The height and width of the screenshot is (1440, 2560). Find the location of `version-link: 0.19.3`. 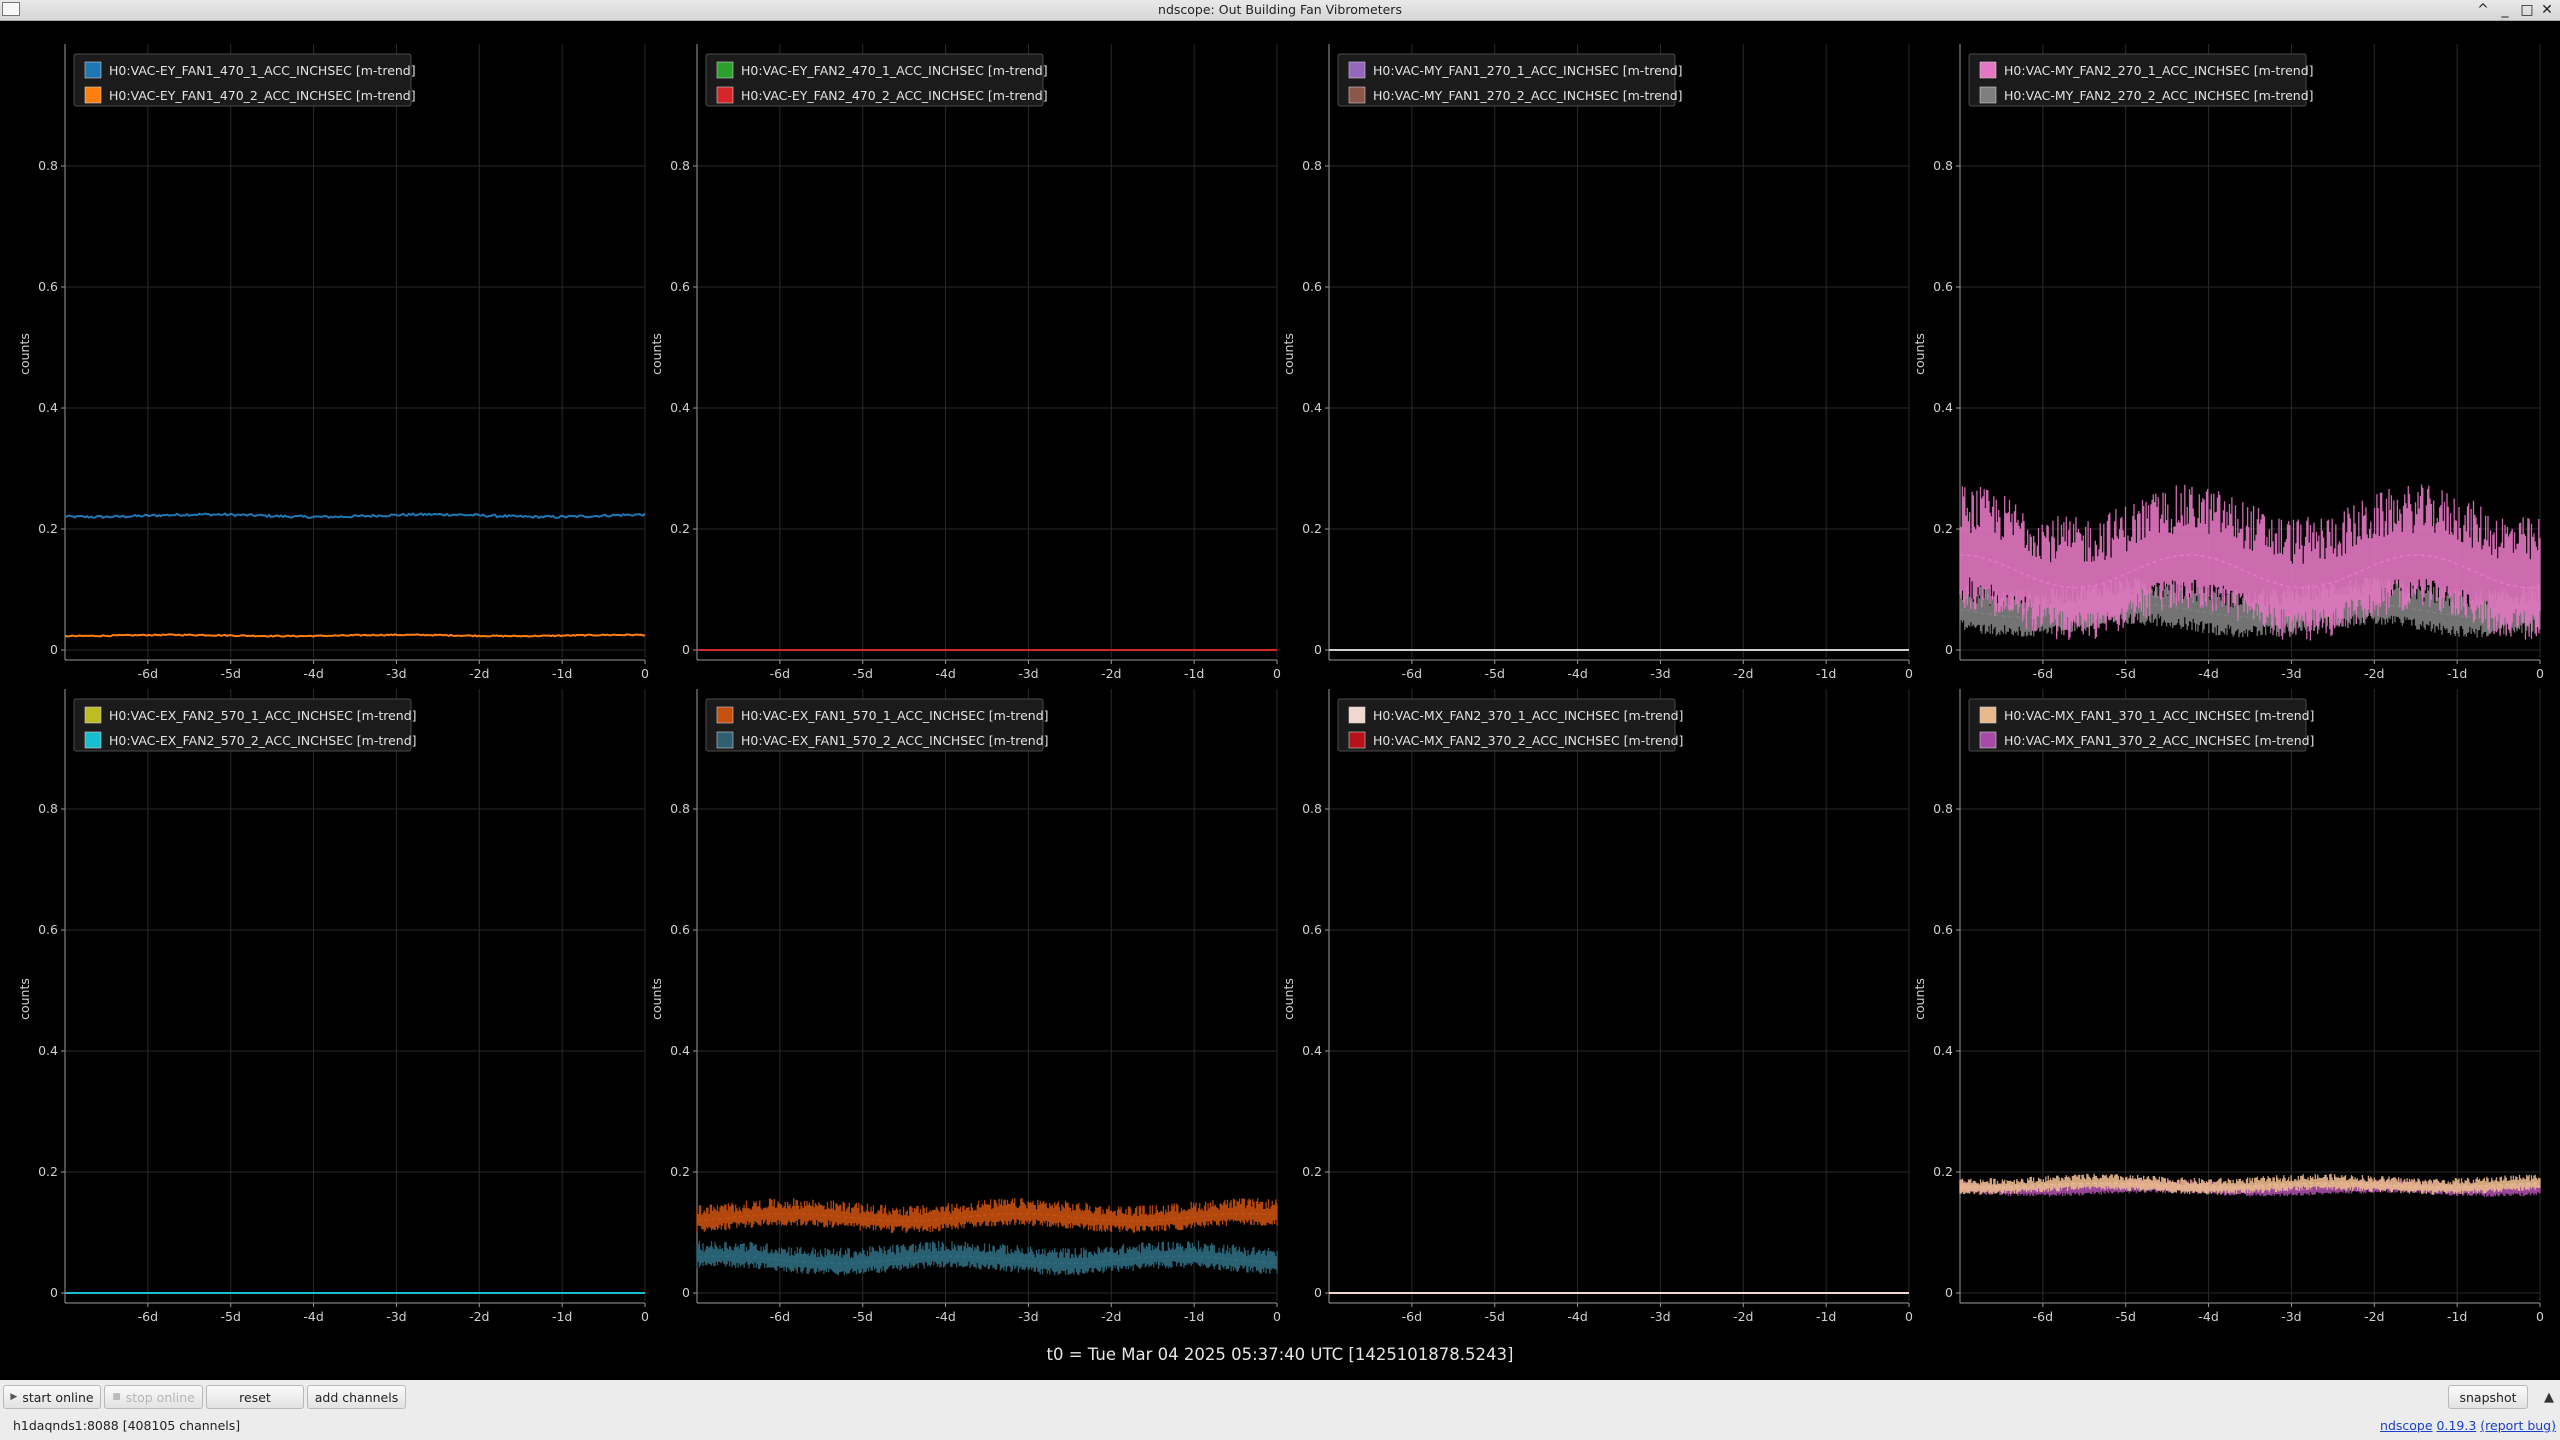

version-link: 0.19.3 is located at coordinates (2457, 1425).